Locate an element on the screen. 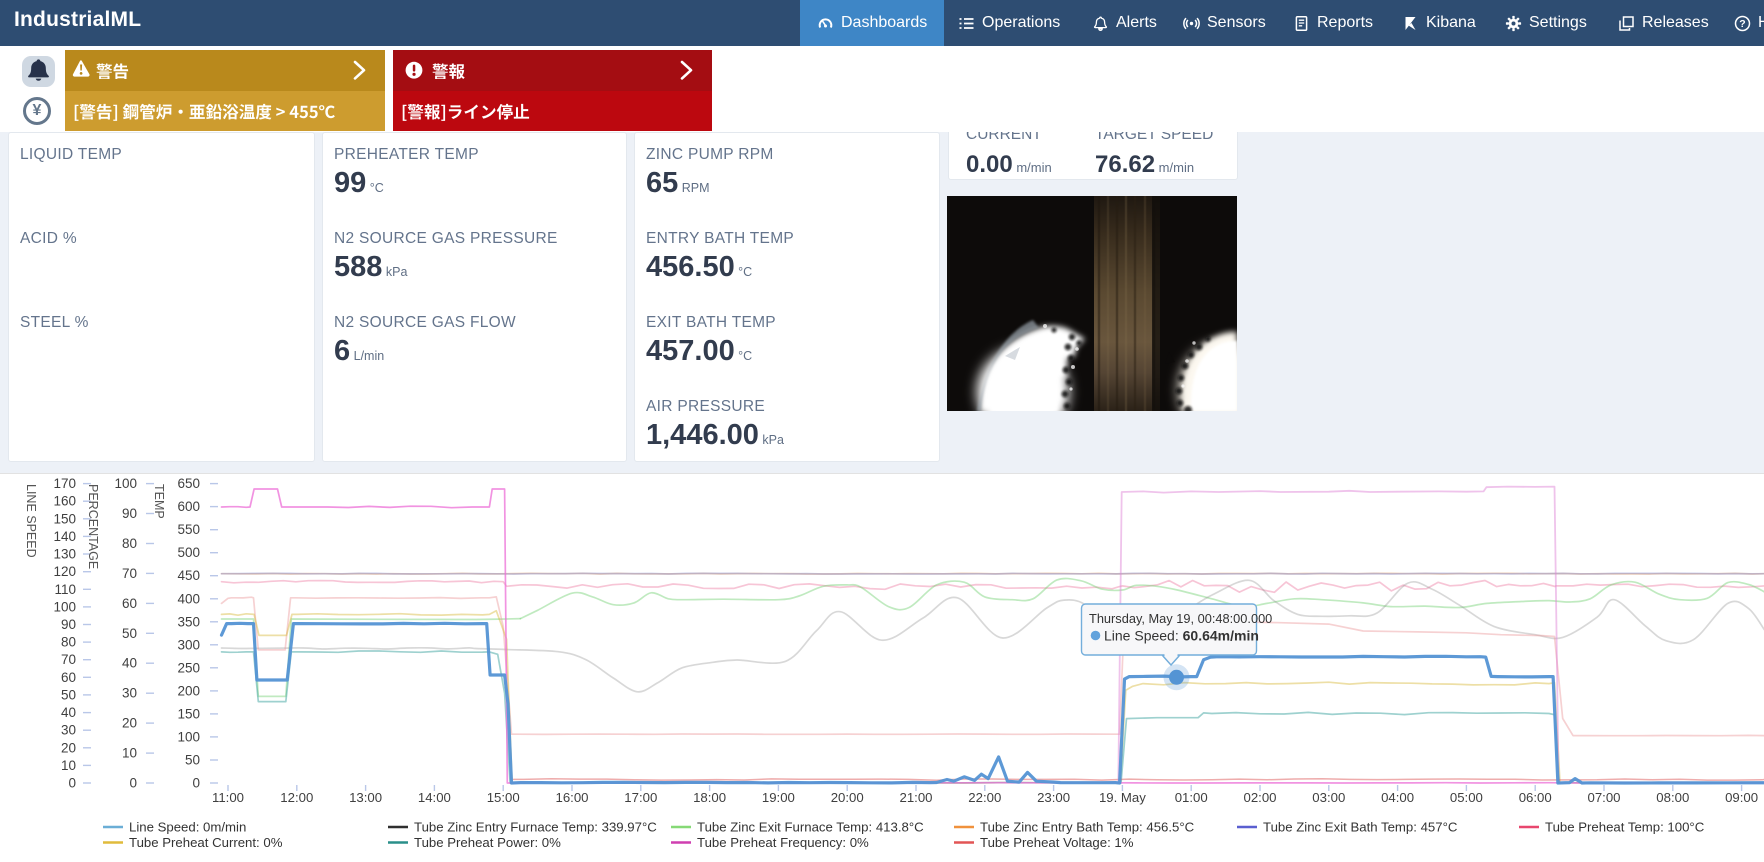 This screenshot has height=862, width=1764. svg-text: 05:00 is located at coordinates (1466, 797).